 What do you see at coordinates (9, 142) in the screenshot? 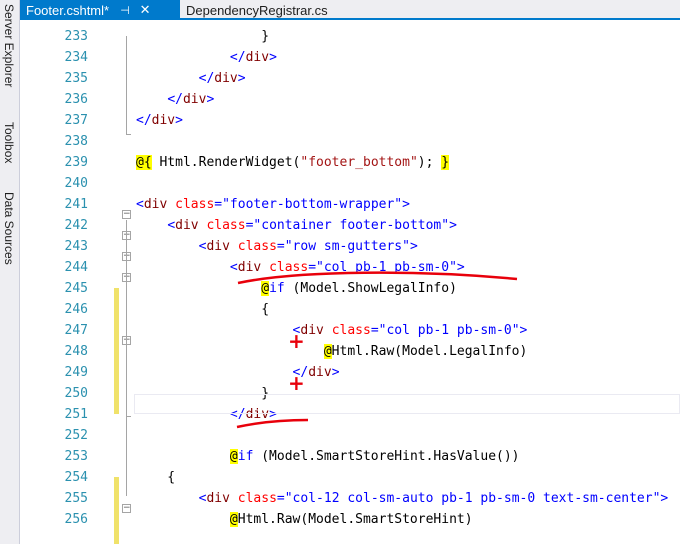
I see `side-tab-toolbox: Toolbox` at bounding box center [9, 142].